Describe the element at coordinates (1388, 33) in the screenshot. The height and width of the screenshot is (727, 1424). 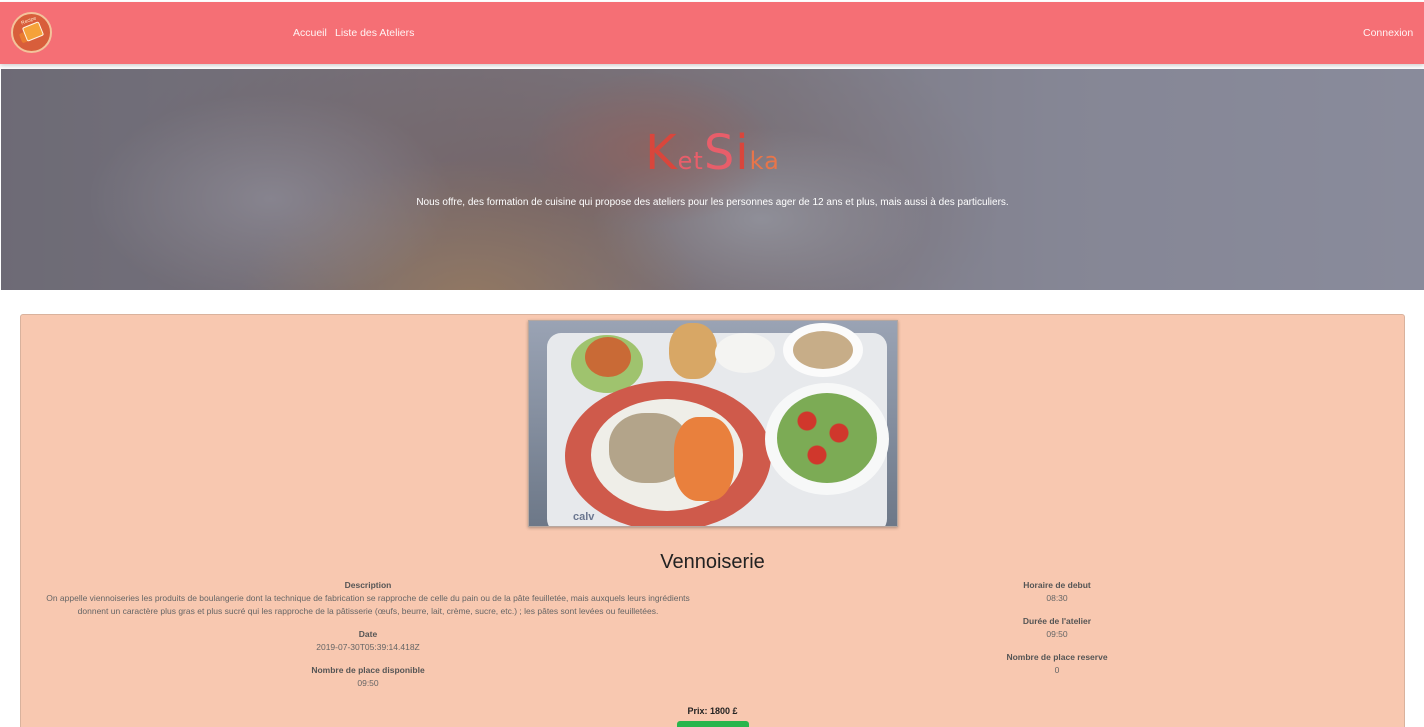
I see `nav-link-connexion: Connexion` at that location.